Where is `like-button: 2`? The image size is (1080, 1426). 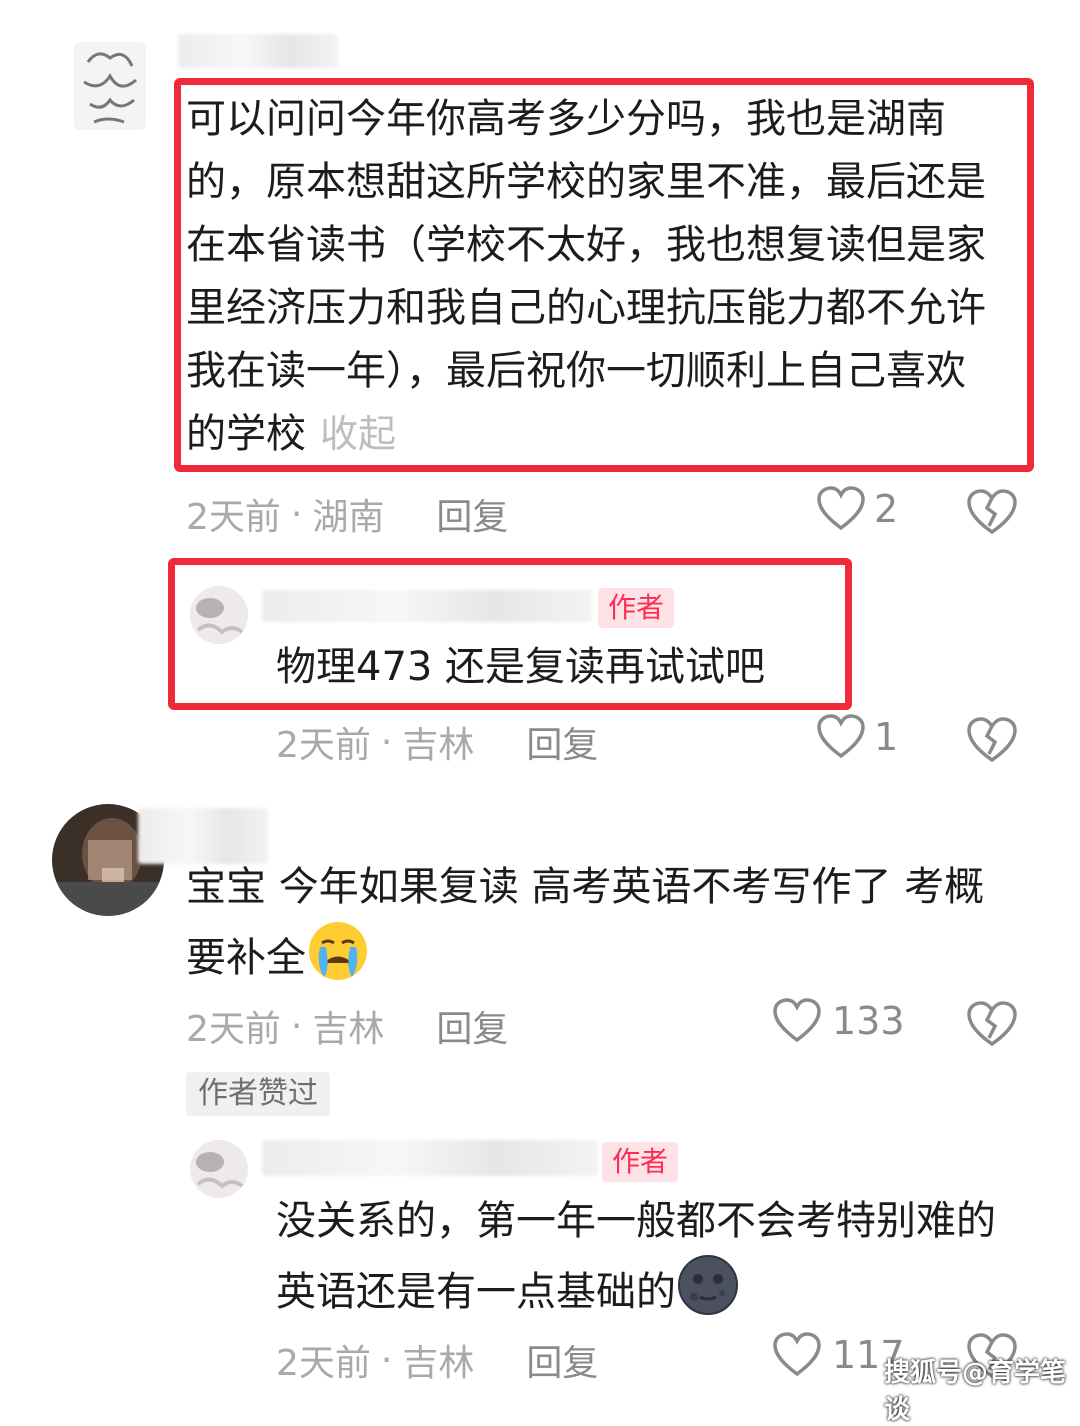
like-button: 2 is located at coordinates (857, 509).